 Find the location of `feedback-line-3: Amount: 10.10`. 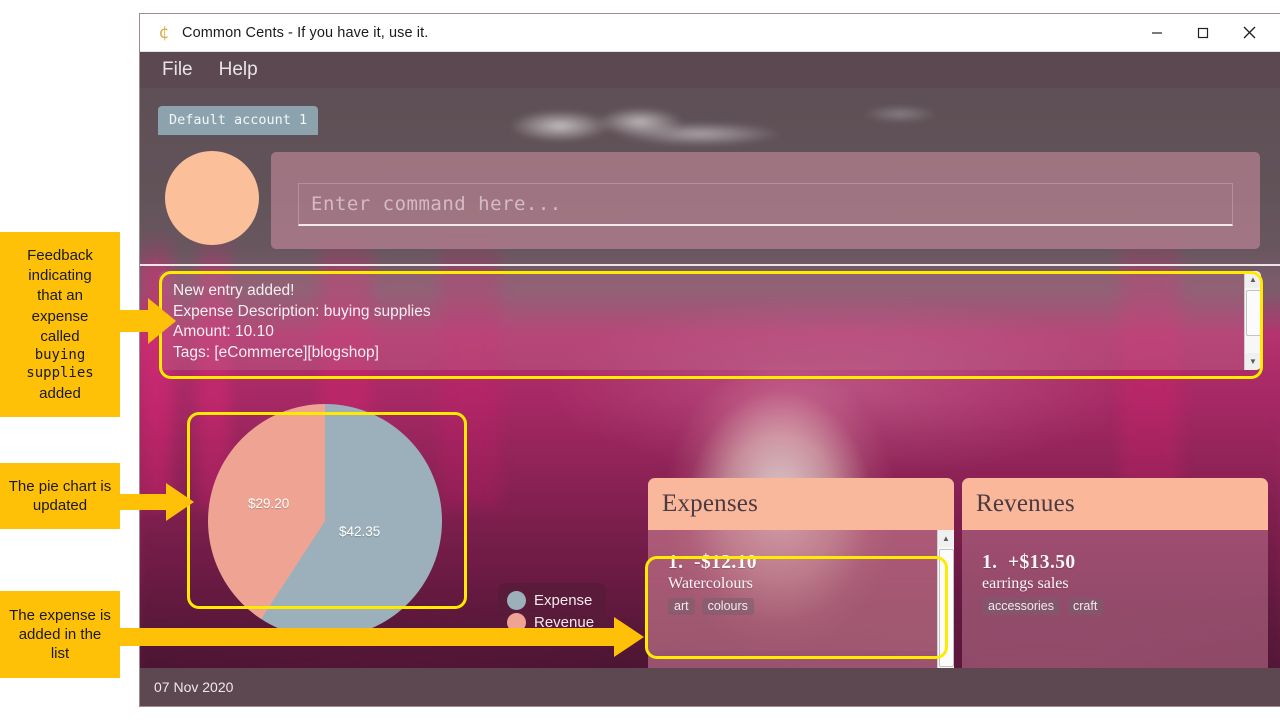

feedback-line-3: Amount: 10.10 is located at coordinates (223, 331).